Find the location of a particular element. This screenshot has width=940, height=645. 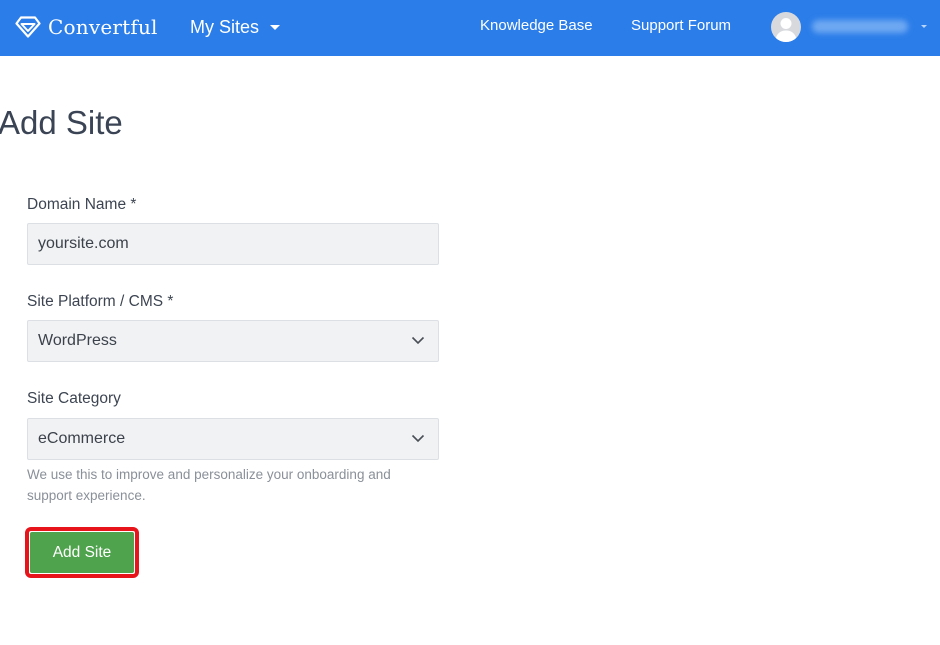

user-avatar-icon is located at coordinates (786, 27).